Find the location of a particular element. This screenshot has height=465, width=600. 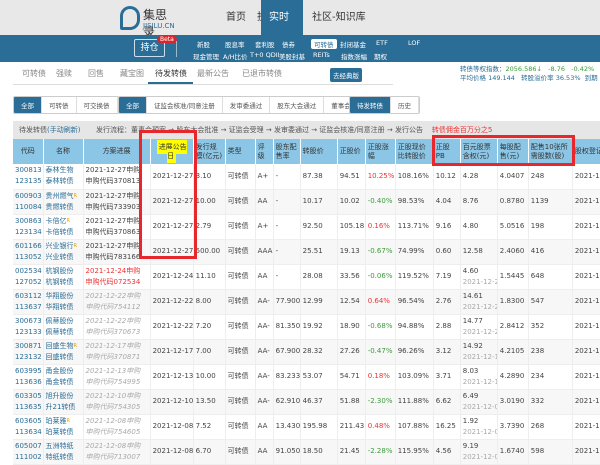

stock-code-link: 300813 is located at coordinates (28, 170).